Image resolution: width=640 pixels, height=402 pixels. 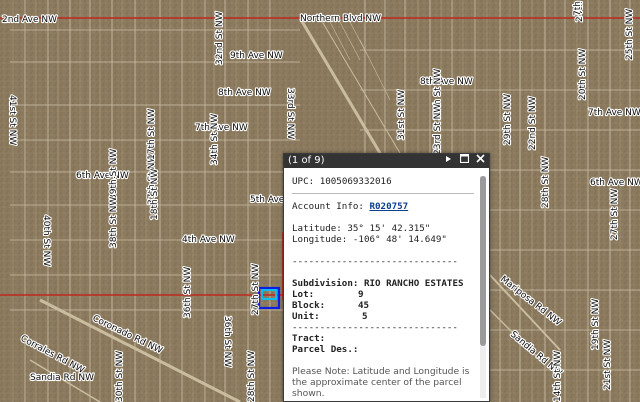 What do you see at coordinates (386, 160) in the screenshot?
I see `popup-header: (1 of 9)` at bounding box center [386, 160].